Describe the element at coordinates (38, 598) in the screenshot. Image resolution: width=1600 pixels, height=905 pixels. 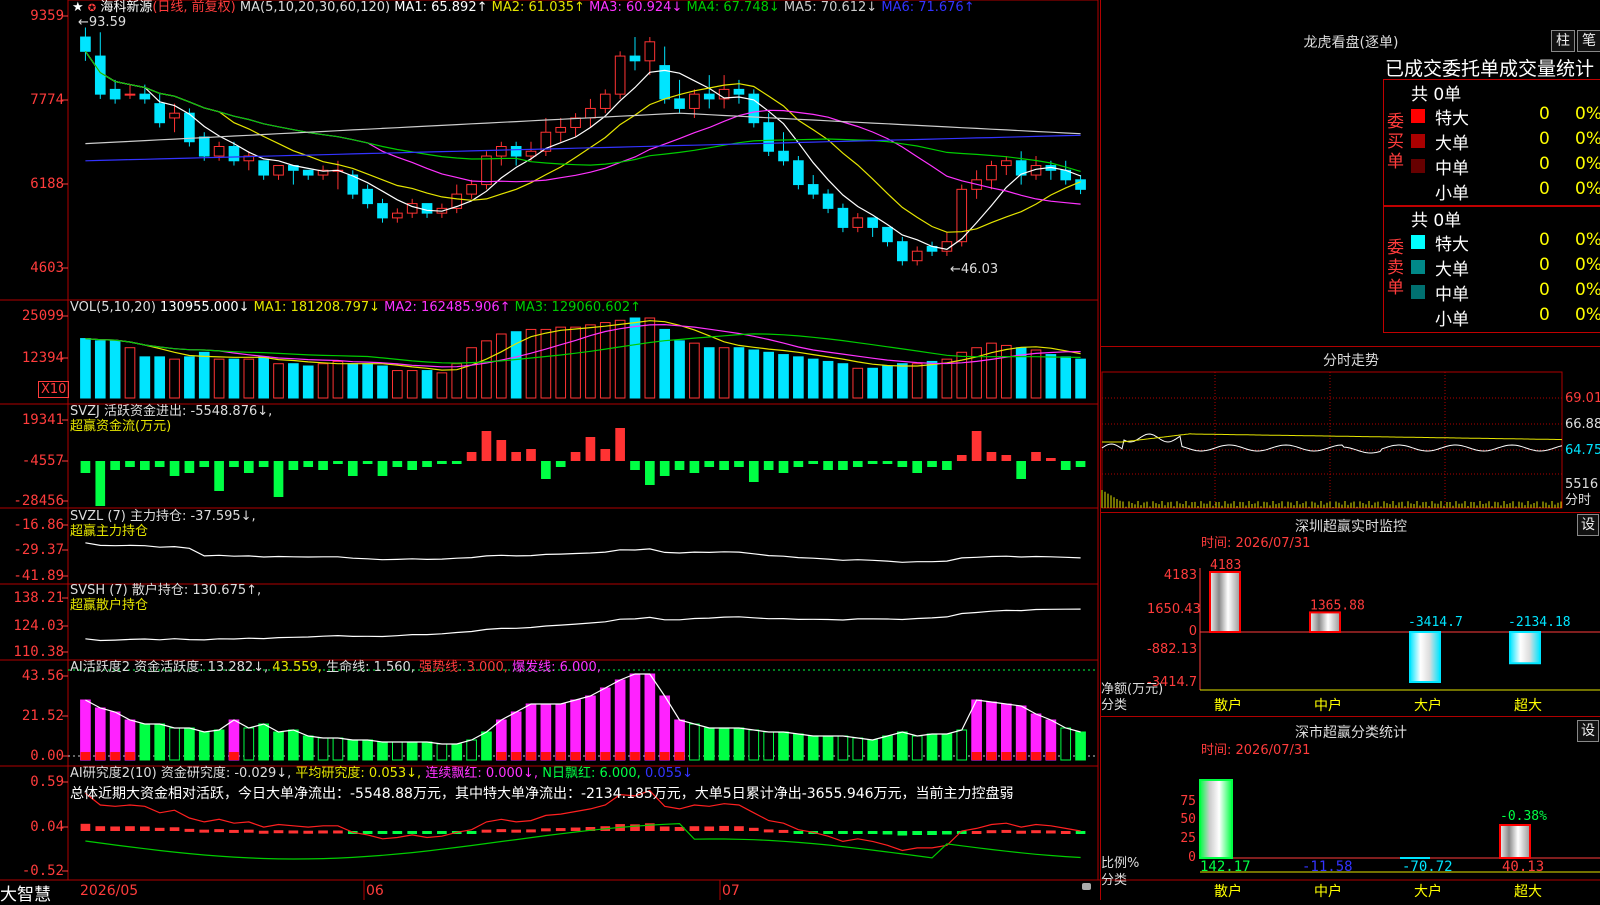
I see `svsh-y-label: 138.21` at that location.